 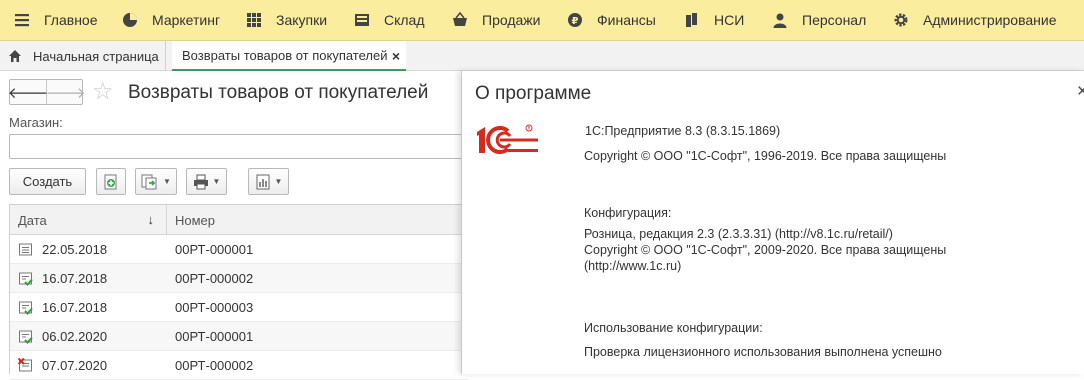 What do you see at coordinates (683, 131) in the screenshot?
I see `platform-version: 1С:Предприятие 8.3 (8.3.15.1869)` at bounding box center [683, 131].